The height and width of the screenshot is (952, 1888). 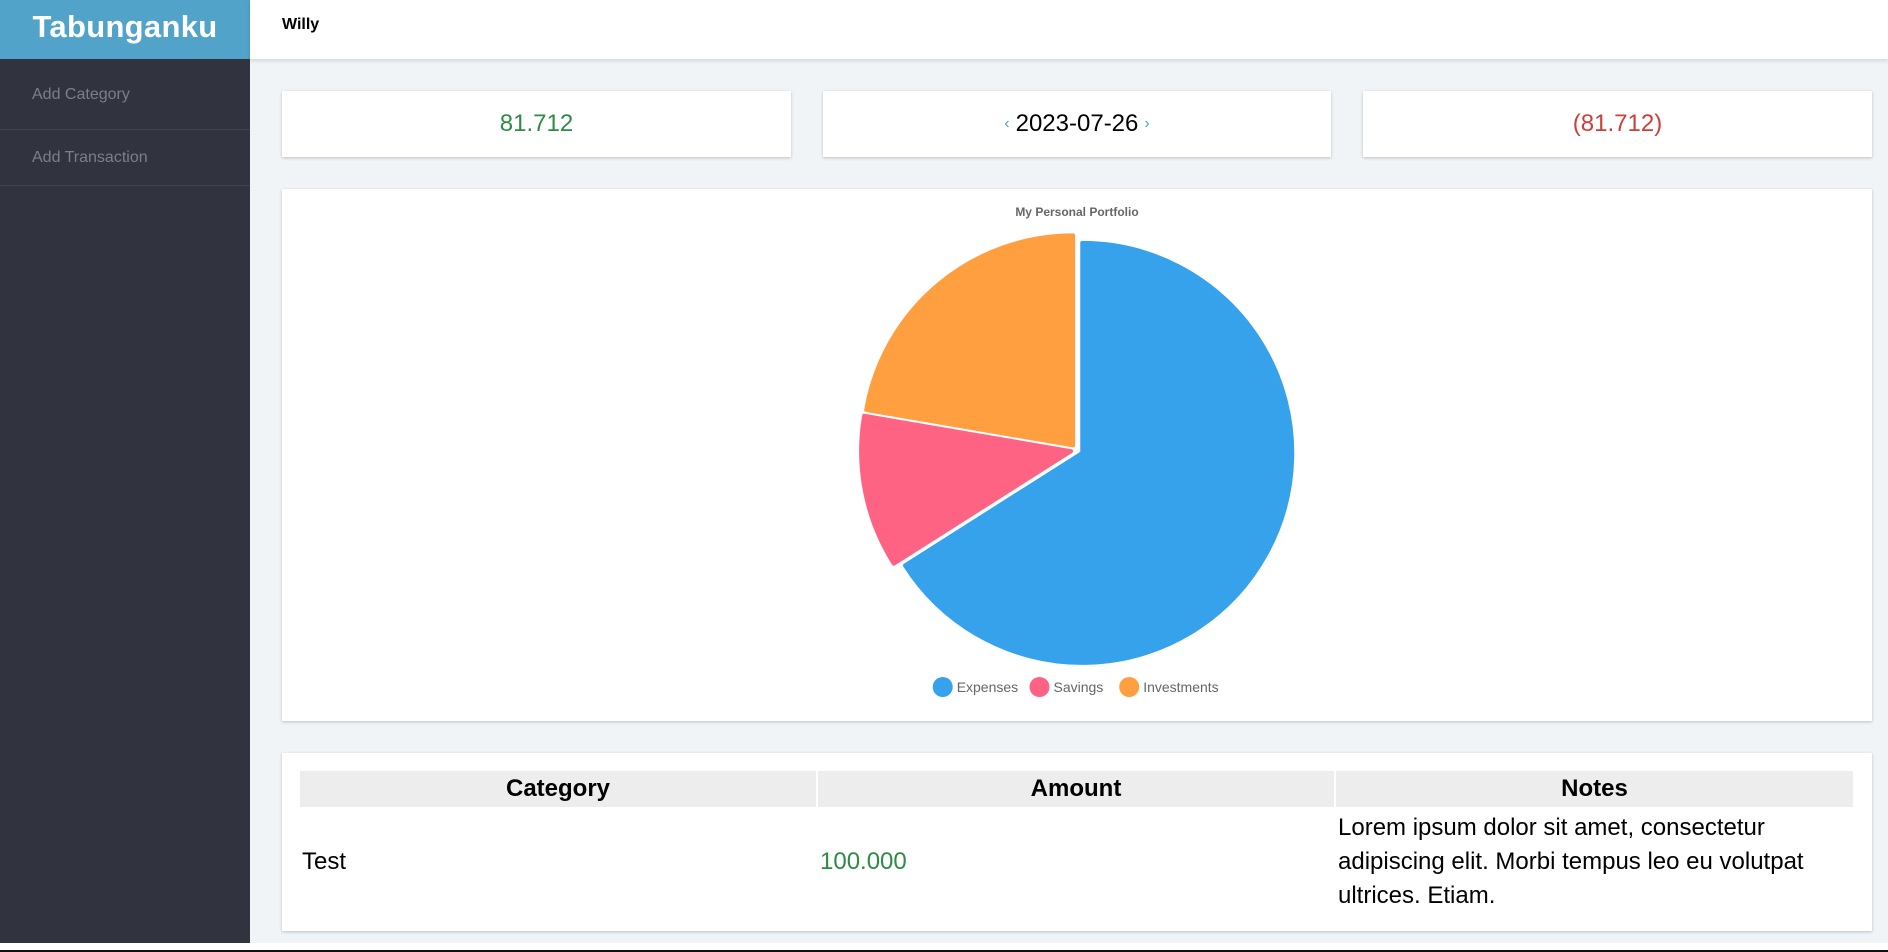 I want to click on legend-label: Investments, so click(x=1180, y=687).